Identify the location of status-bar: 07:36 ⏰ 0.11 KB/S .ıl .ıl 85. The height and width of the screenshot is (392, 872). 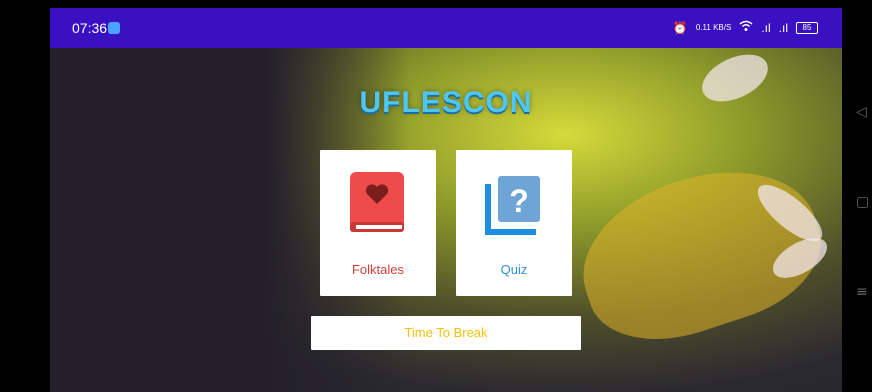
(446, 28).